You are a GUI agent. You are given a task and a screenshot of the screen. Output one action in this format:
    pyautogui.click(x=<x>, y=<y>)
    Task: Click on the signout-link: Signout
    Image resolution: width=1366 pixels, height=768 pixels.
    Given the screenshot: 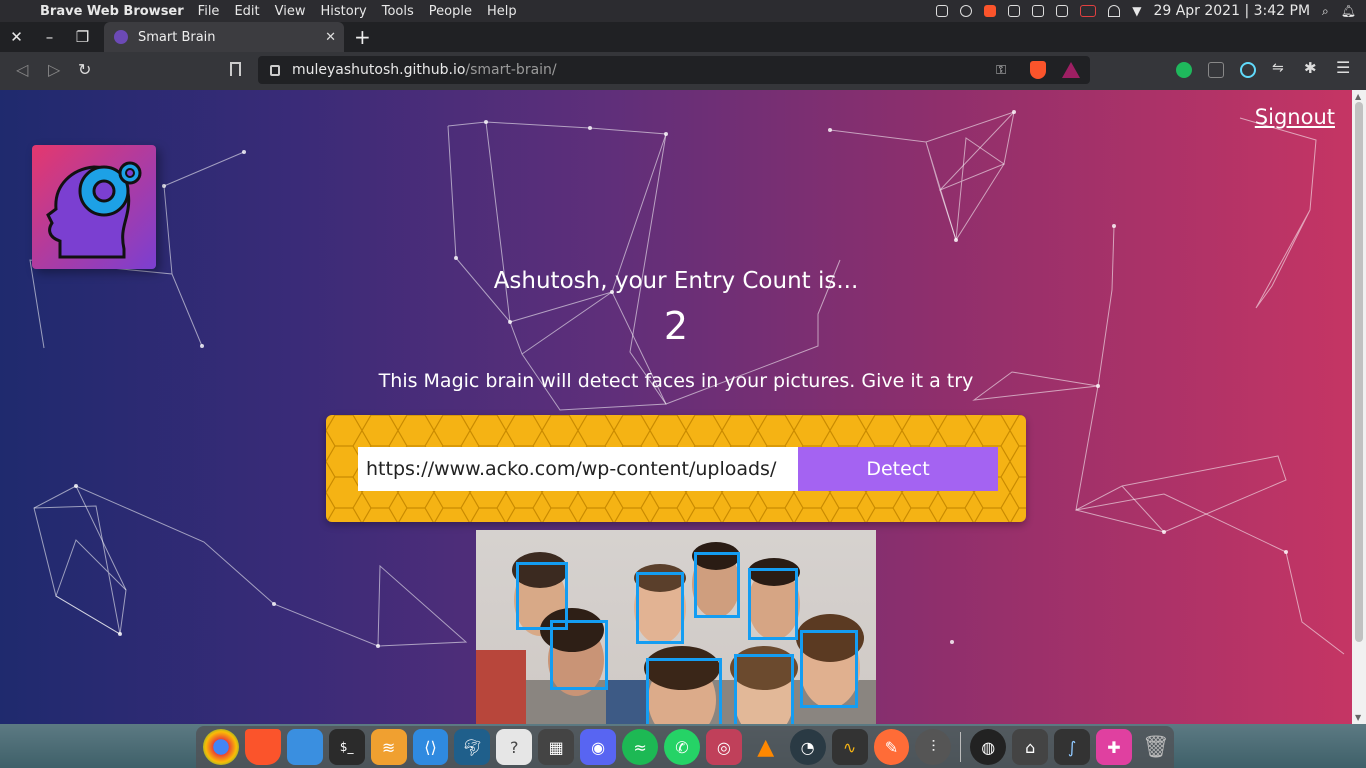 What is the action you would take?
    pyautogui.click(x=1295, y=117)
    